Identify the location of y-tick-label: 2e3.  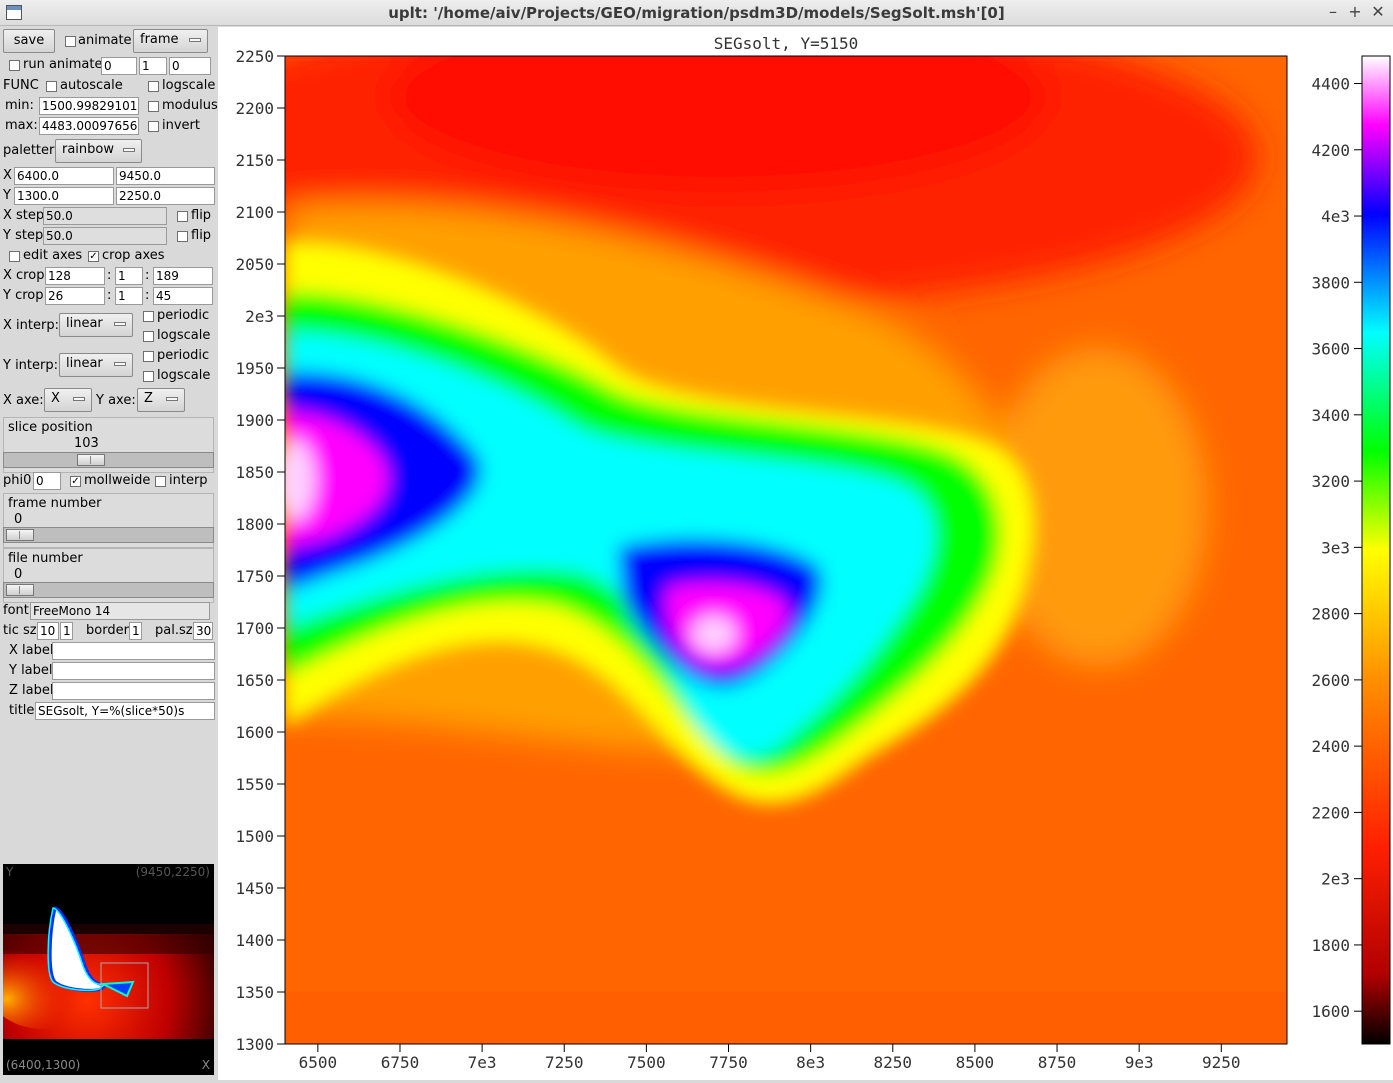
(259, 316).